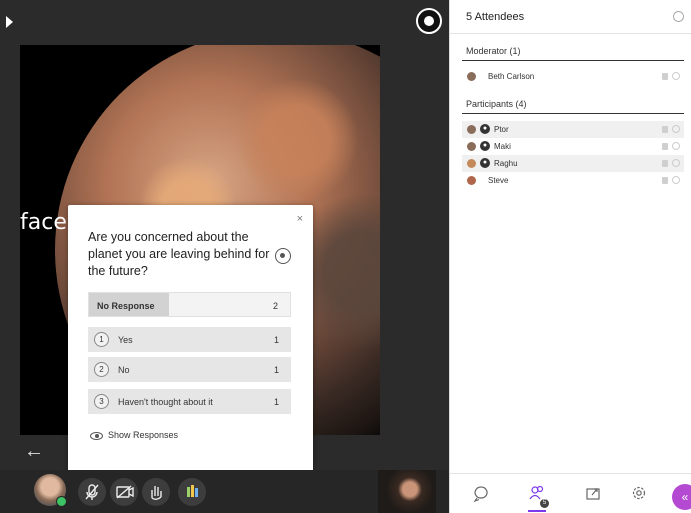 The image size is (691, 513). What do you see at coordinates (165, 402) in the screenshot?
I see `poll-option-label: Haven't thought about it` at bounding box center [165, 402].